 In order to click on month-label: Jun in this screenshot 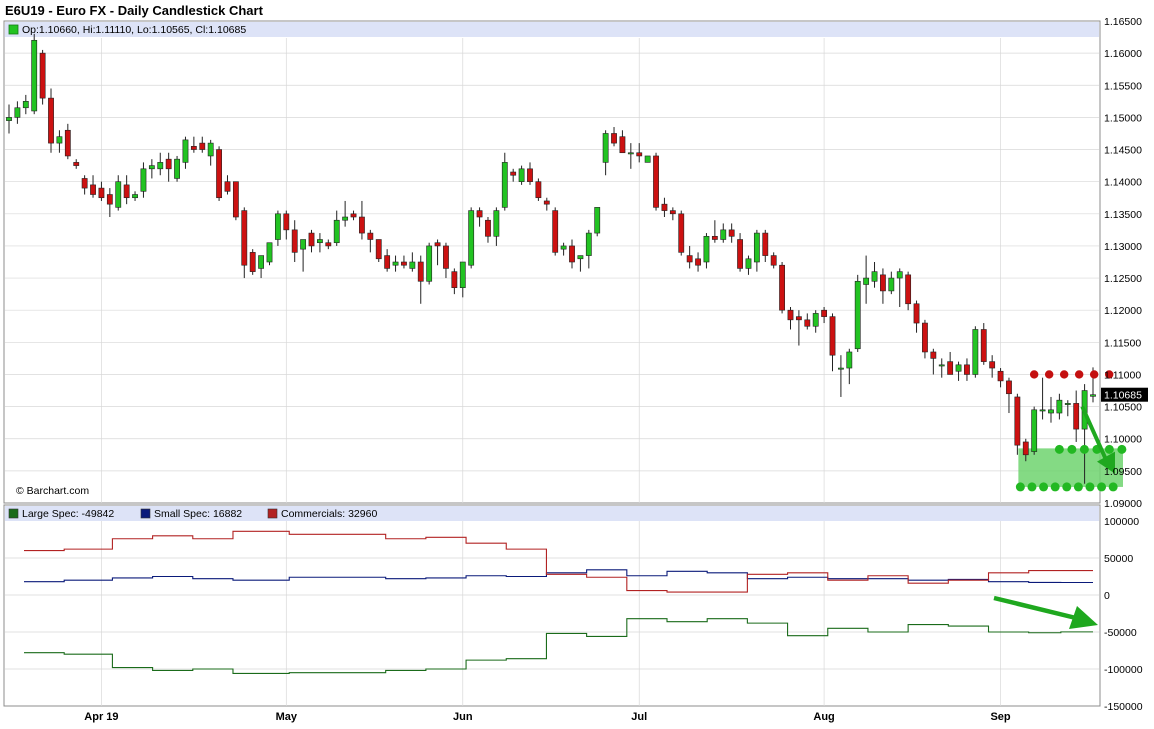, I will do `click(463, 717)`.